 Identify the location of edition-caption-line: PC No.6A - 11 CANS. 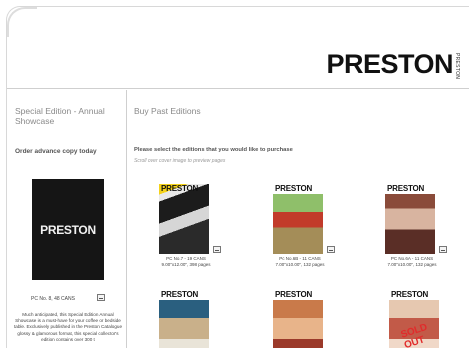
(412, 258).